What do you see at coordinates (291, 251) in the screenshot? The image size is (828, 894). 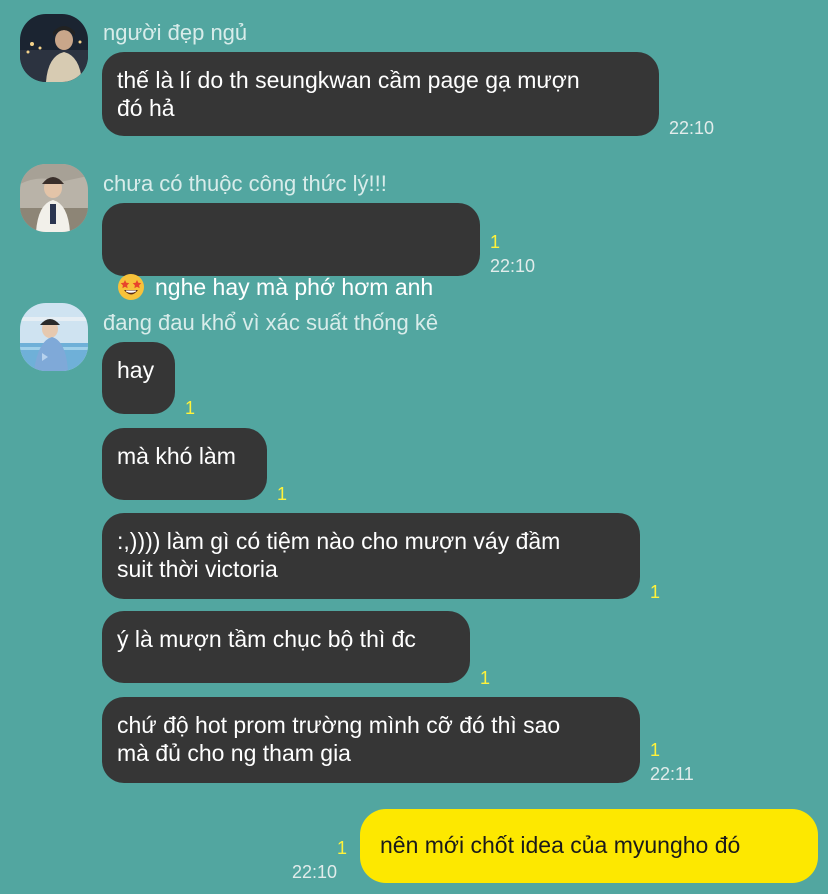 I see `message-bubble: nghe hay mà phớ hơm anh` at bounding box center [291, 251].